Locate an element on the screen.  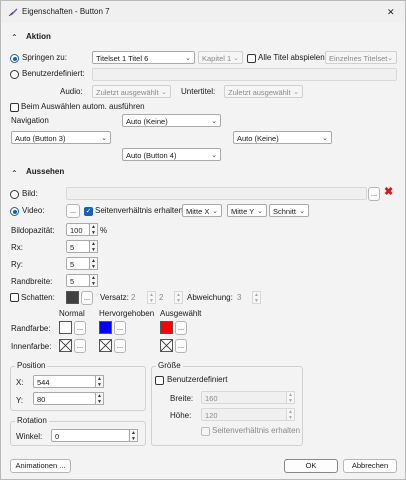
custom-radio is located at coordinates (14, 74).